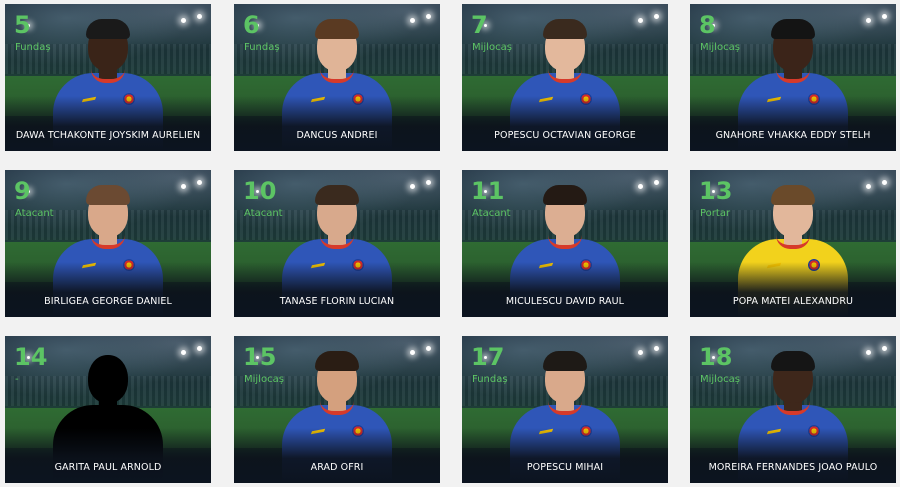 Image resolution: width=900 pixels, height=487 pixels. I want to click on player-number: 18, so click(716, 357).